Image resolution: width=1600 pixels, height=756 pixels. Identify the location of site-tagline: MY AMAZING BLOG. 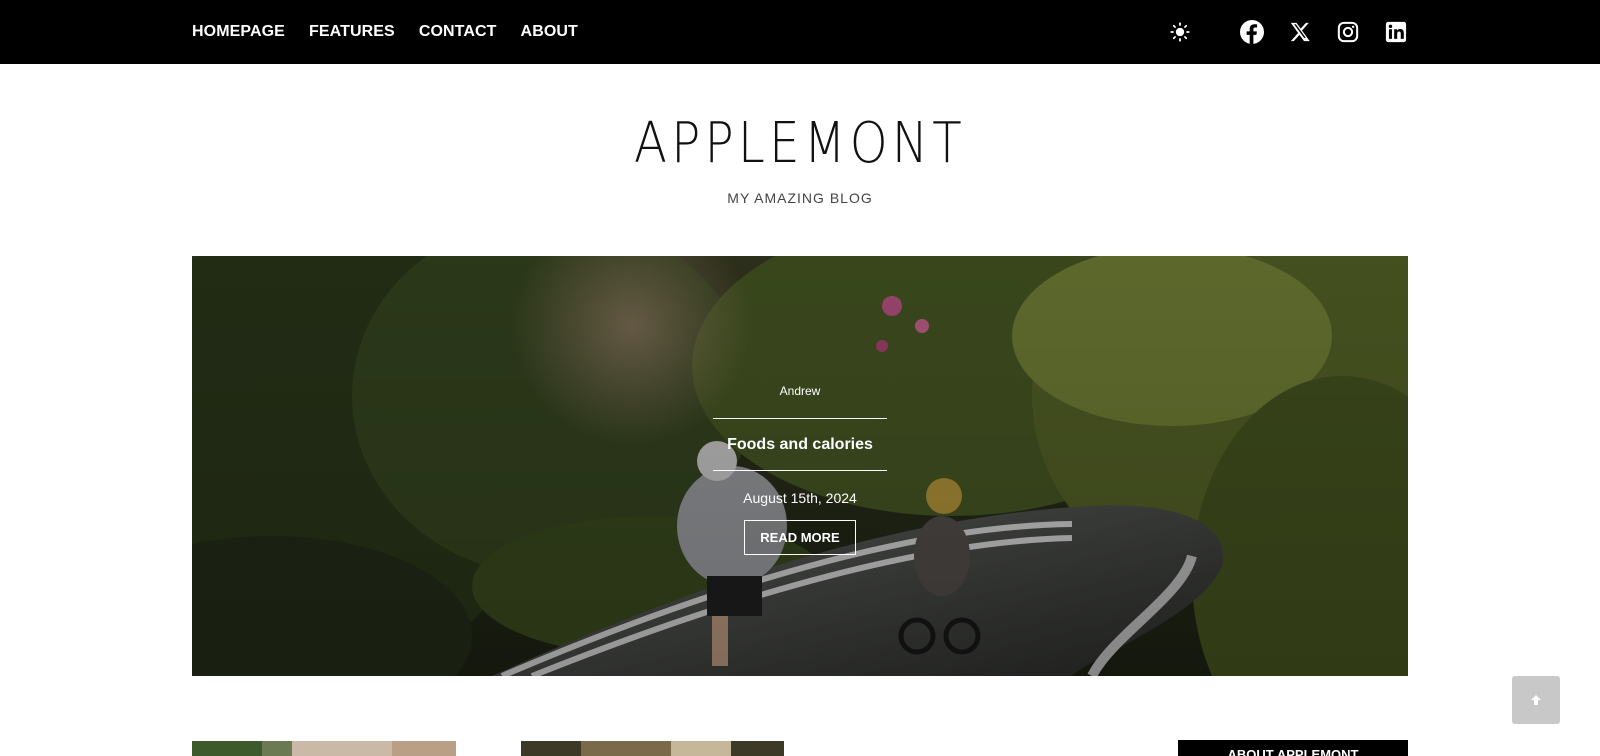
(800, 198).